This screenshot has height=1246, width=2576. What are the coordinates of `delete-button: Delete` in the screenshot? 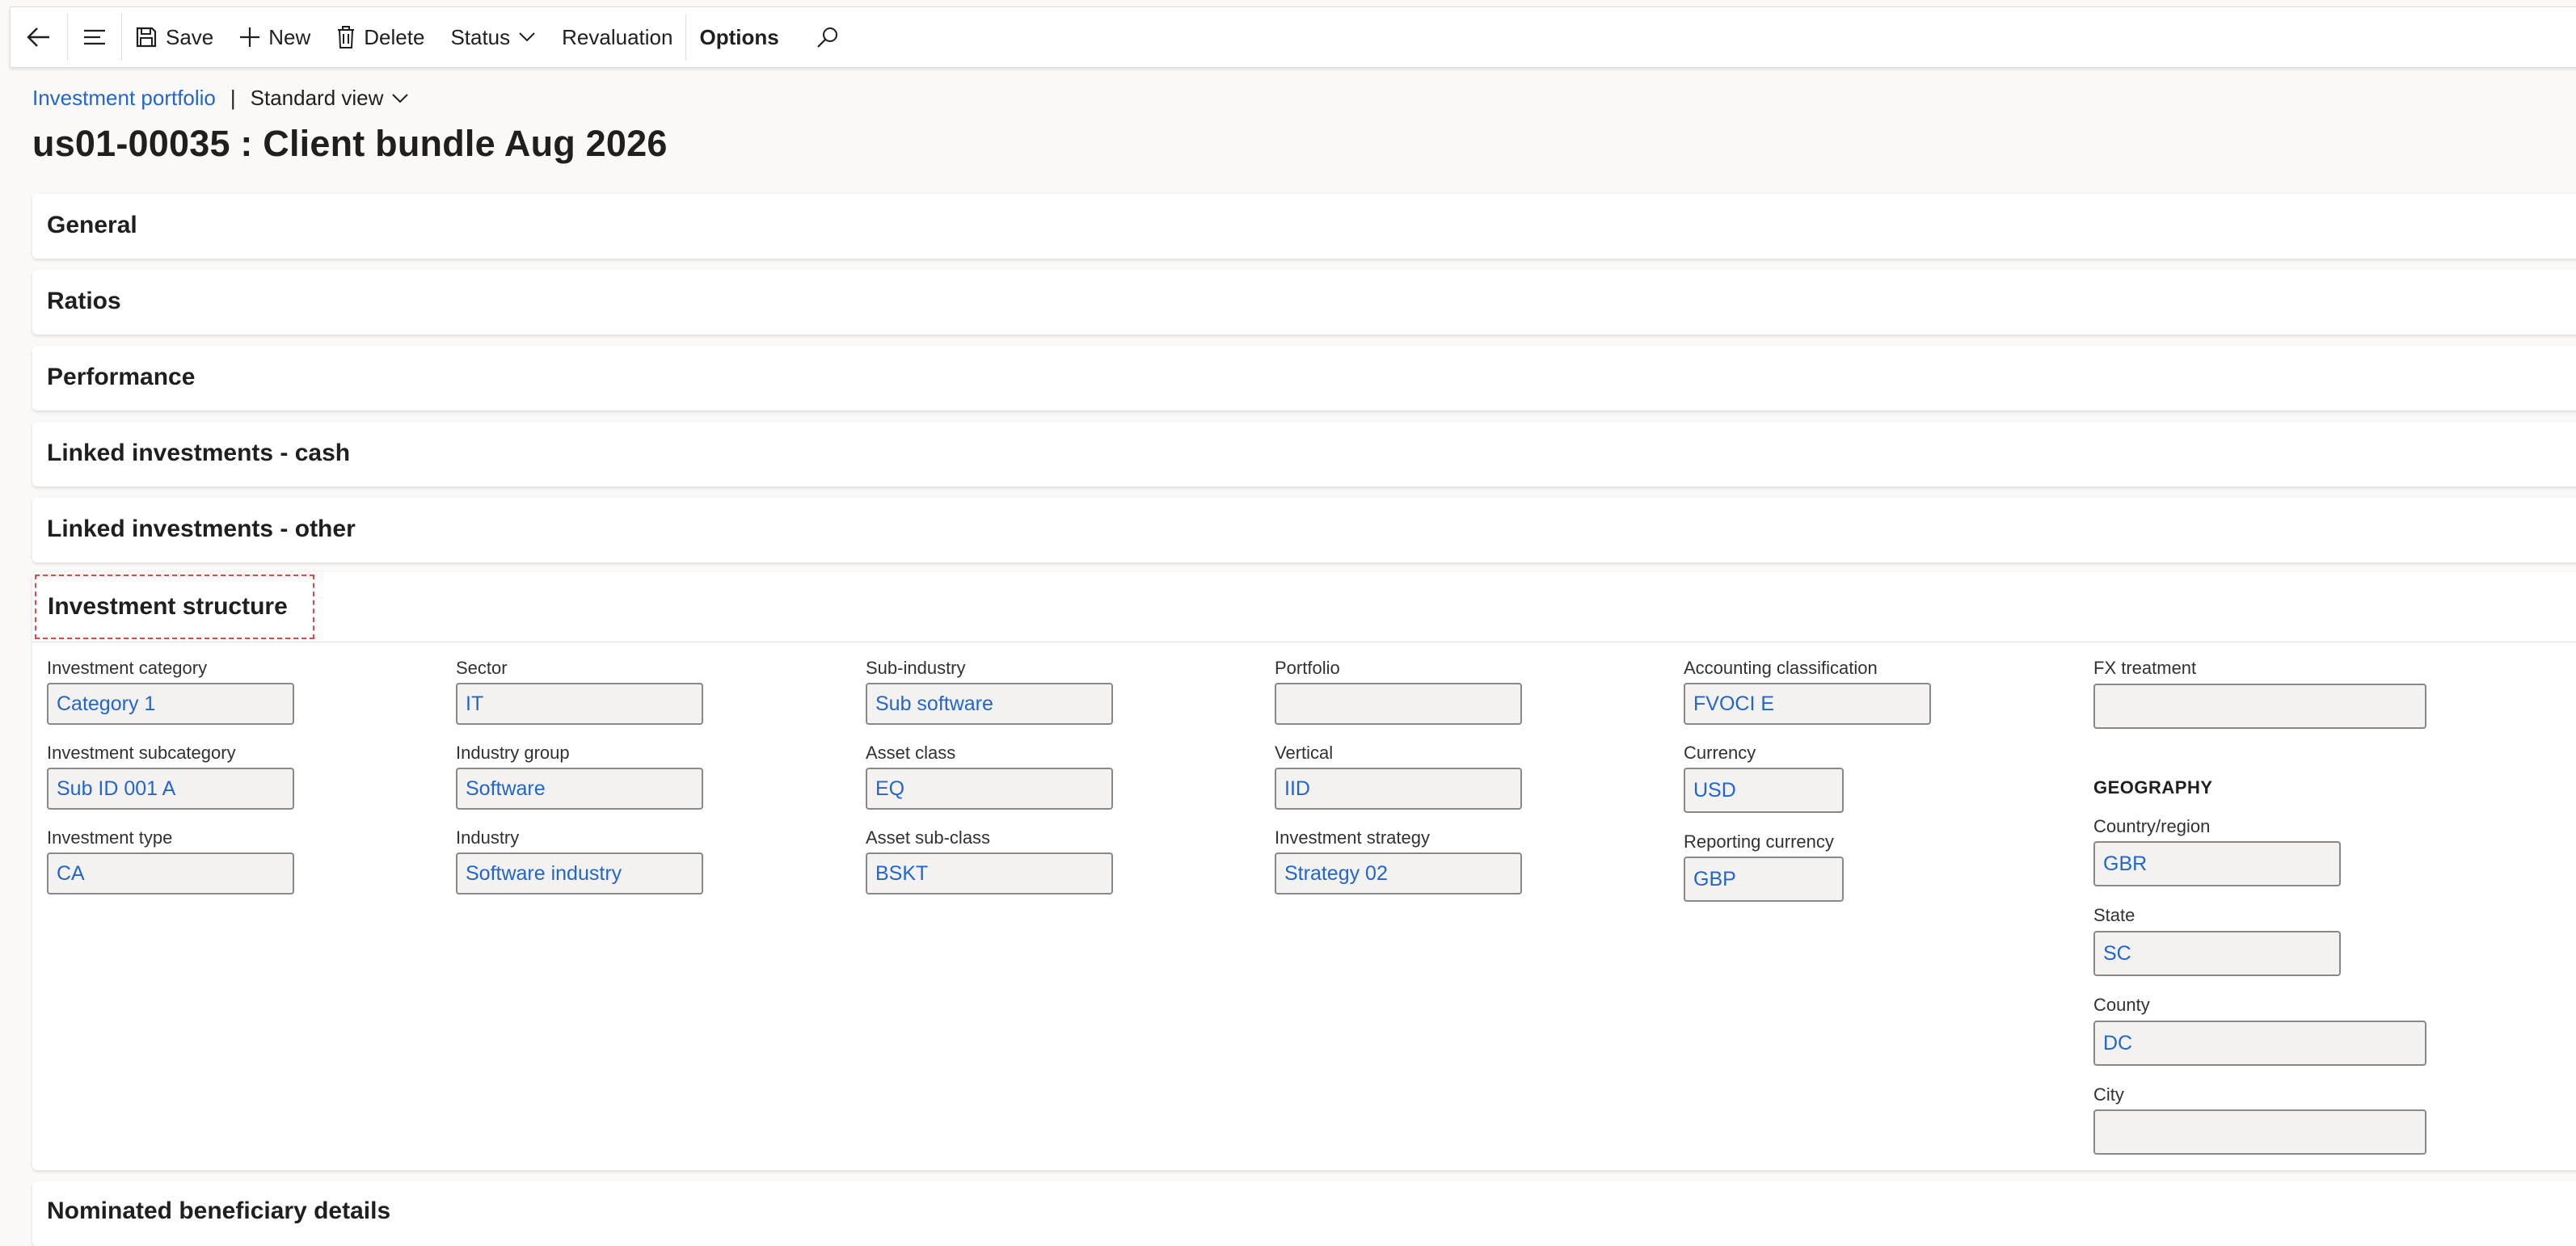 It's located at (380, 37).